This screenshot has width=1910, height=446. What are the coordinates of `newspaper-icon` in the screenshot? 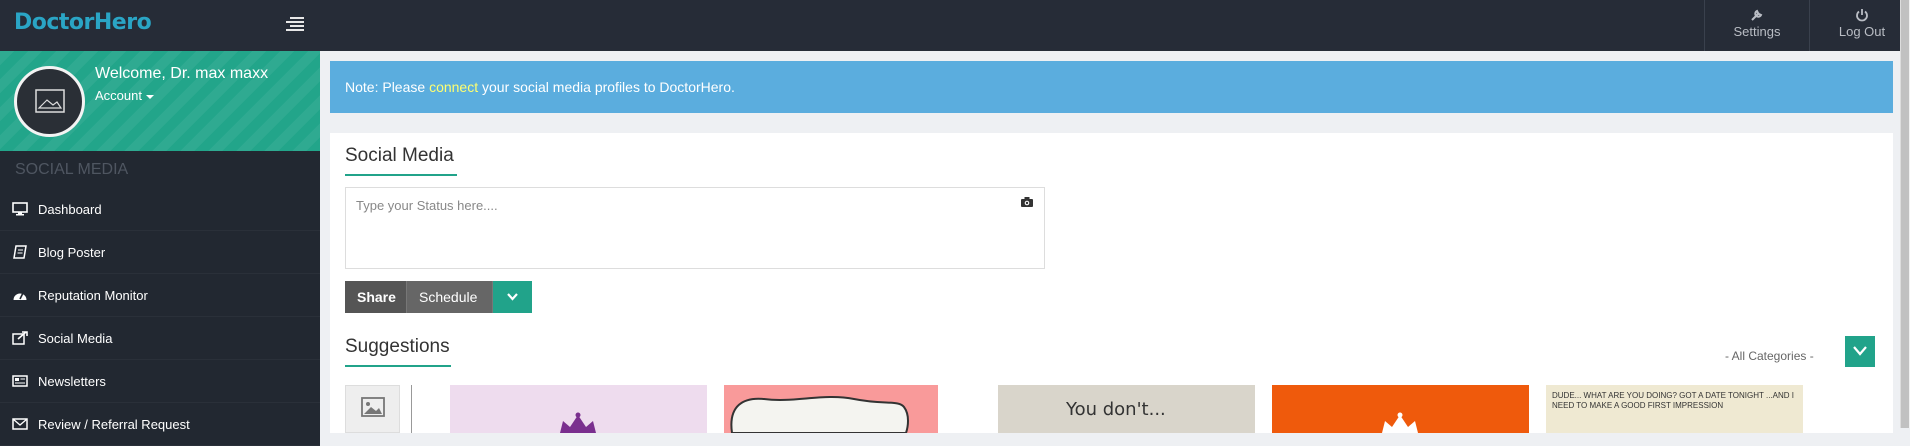 It's located at (20, 381).